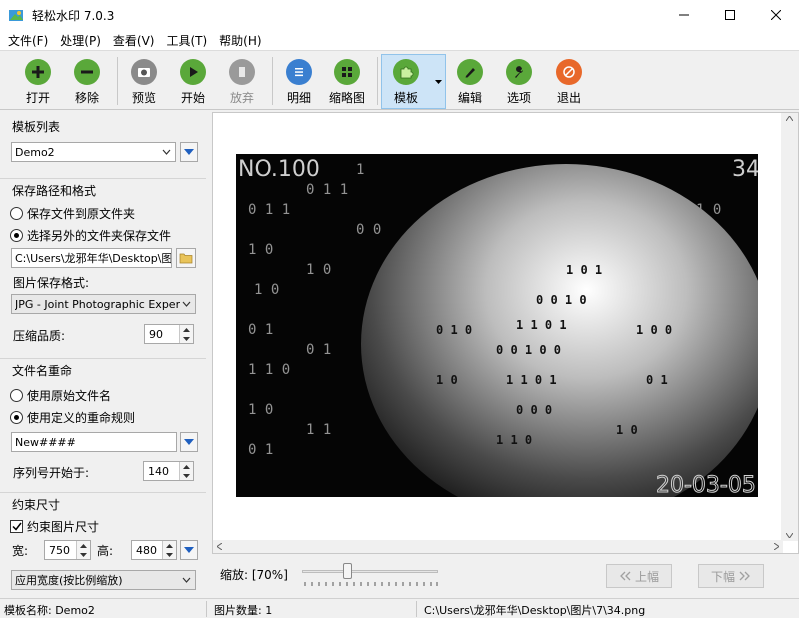  Describe the element at coordinates (54, 526) in the screenshot. I see `constrain-size-checkbox: 约束图片尺寸` at that location.